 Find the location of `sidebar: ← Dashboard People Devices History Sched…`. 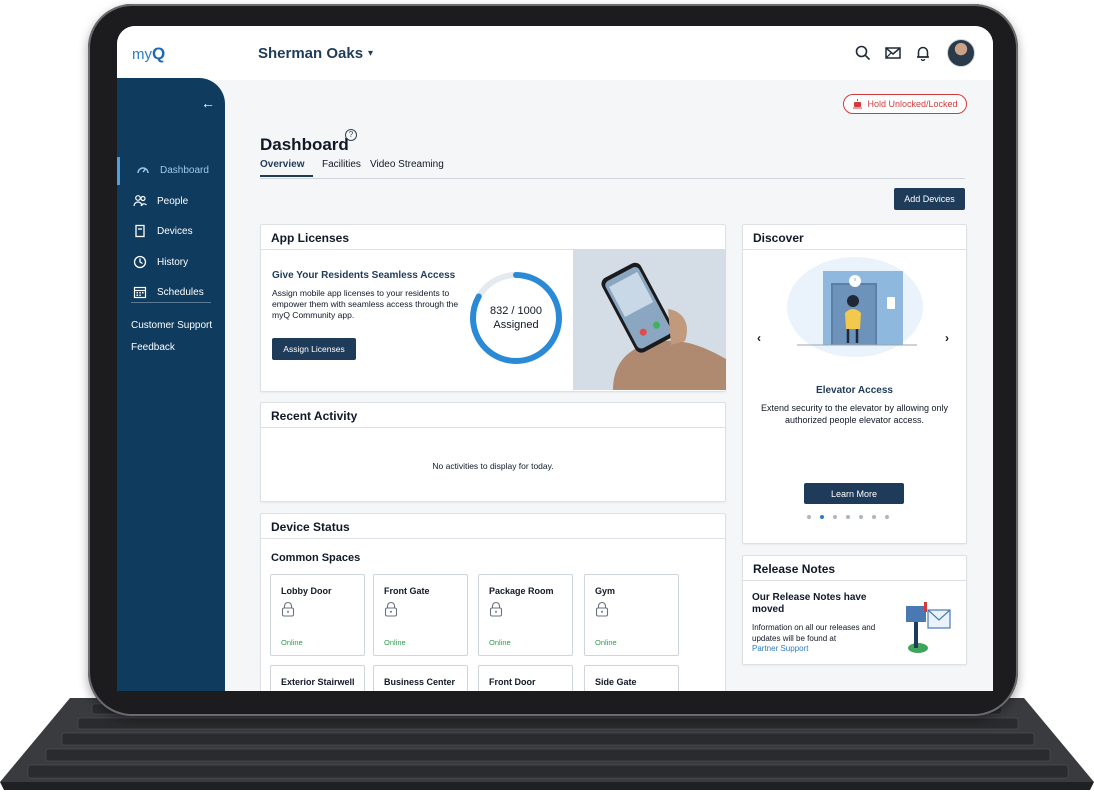

sidebar: ← Dashboard People Devices History Sched… is located at coordinates (171, 384).